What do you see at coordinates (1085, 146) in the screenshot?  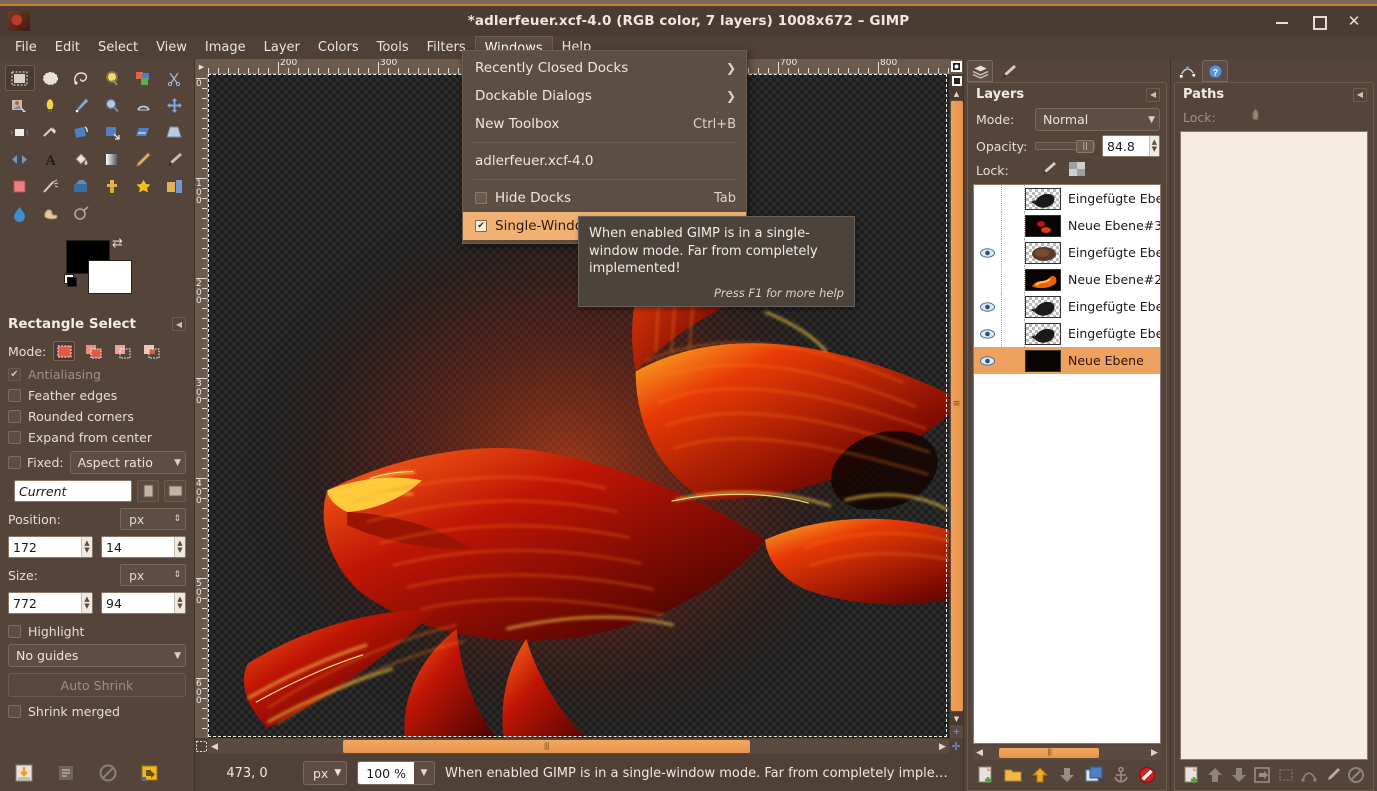 I see `opacity-slider-knob` at bounding box center [1085, 146].